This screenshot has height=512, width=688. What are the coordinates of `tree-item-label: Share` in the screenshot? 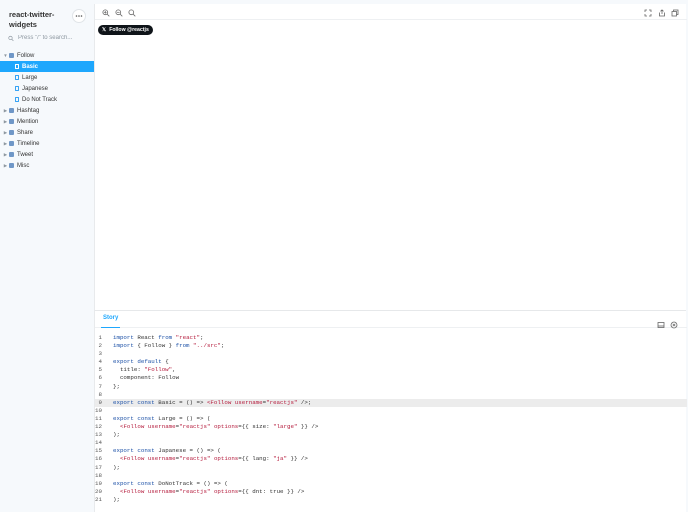 It's located at (25, 132).